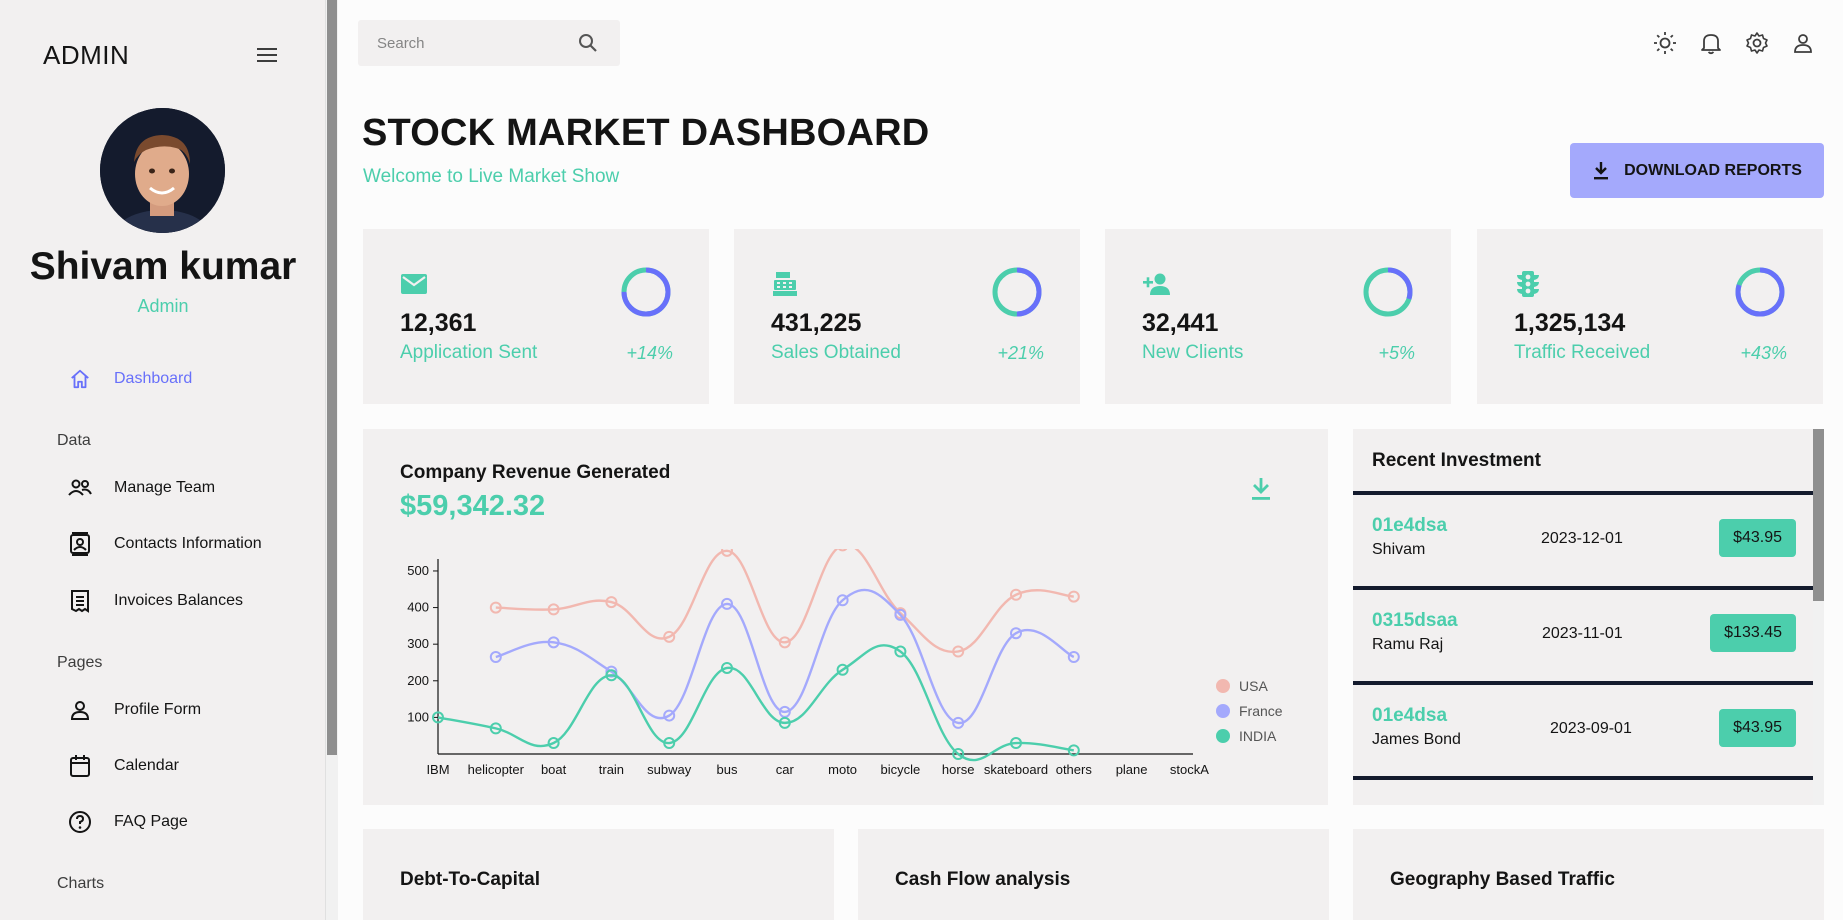 Image resolution: width=1843 pixels, height=920 pixels. I want to click on x-tick-label: car, so click(785, 769).